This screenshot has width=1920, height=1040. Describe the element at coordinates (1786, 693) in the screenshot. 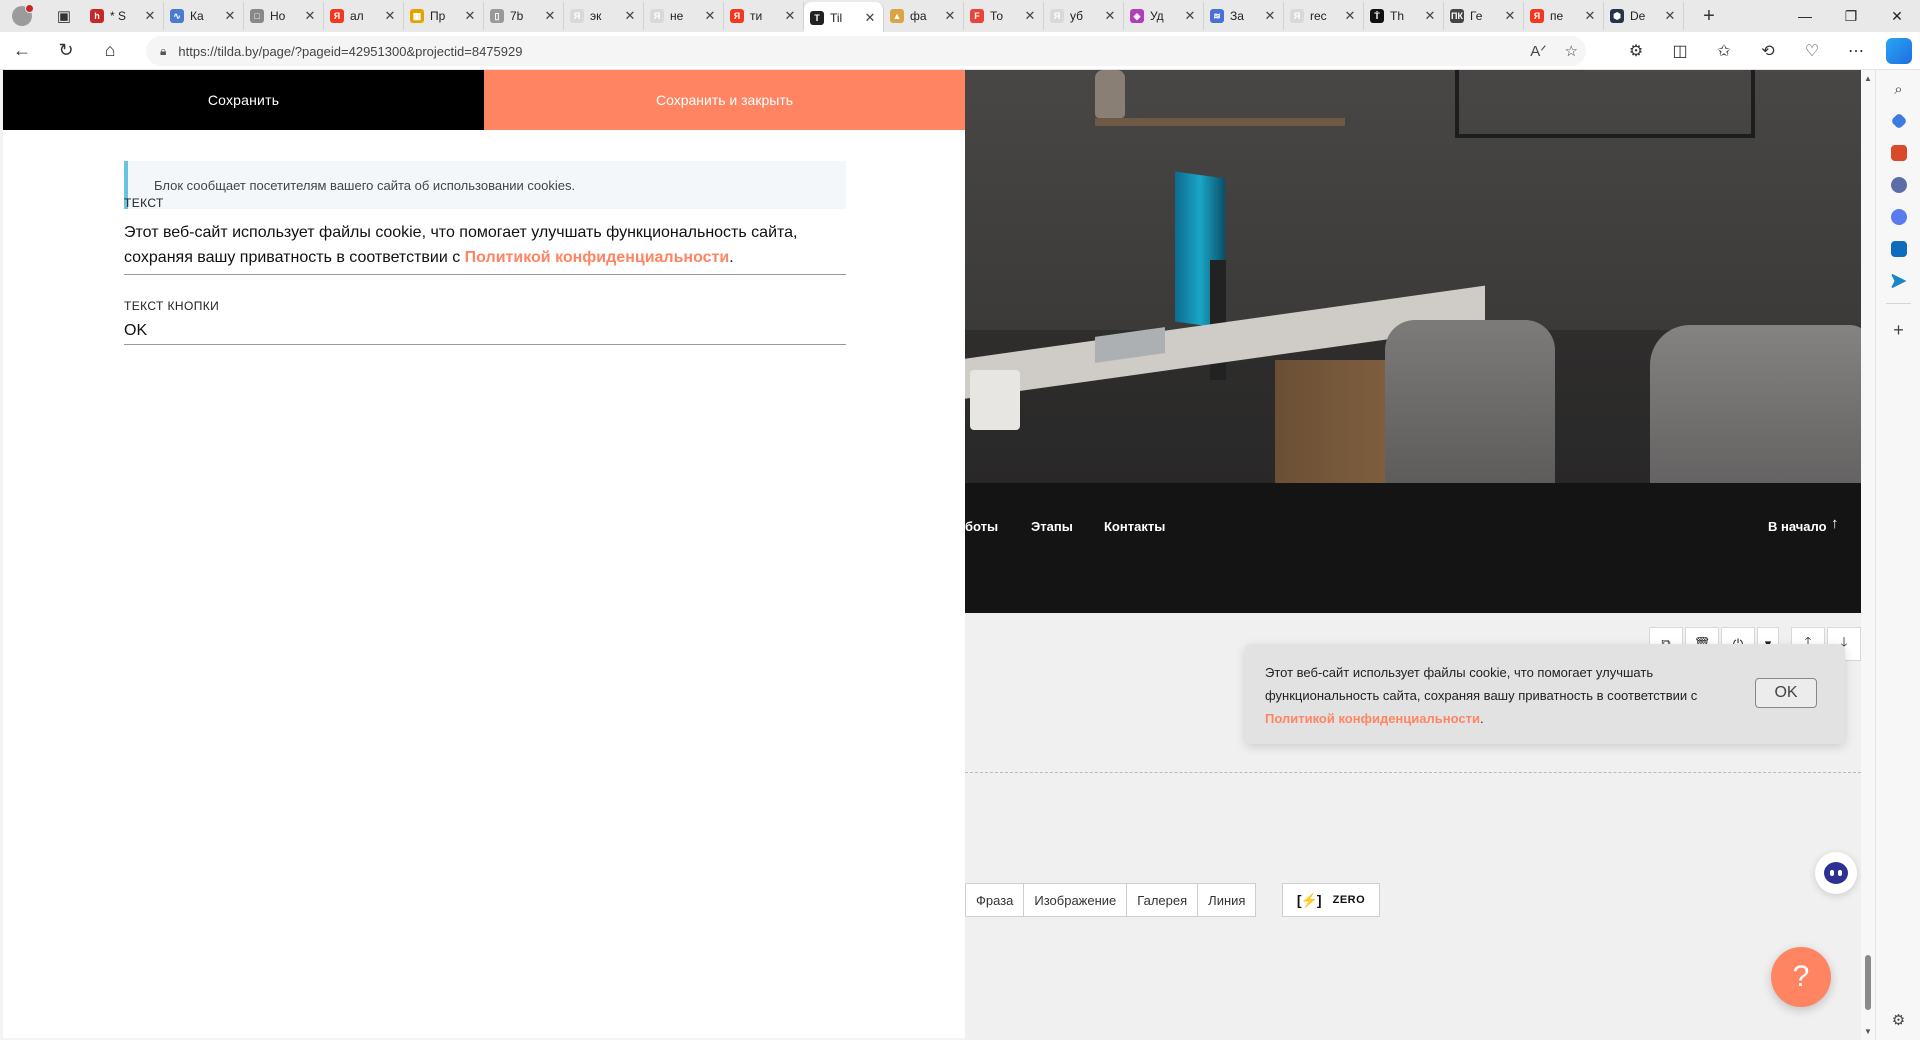

I see `cookie-ok-button: OK` at that location.